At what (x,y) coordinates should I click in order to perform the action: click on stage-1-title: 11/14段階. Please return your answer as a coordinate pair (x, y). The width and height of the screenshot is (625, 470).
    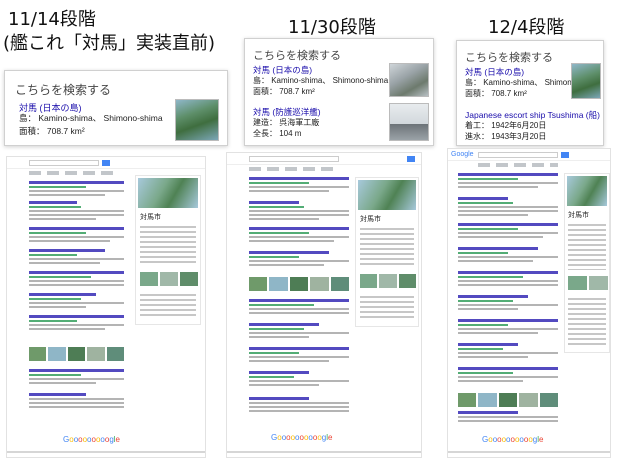
    Looking at the image, I should click on (52, 19).